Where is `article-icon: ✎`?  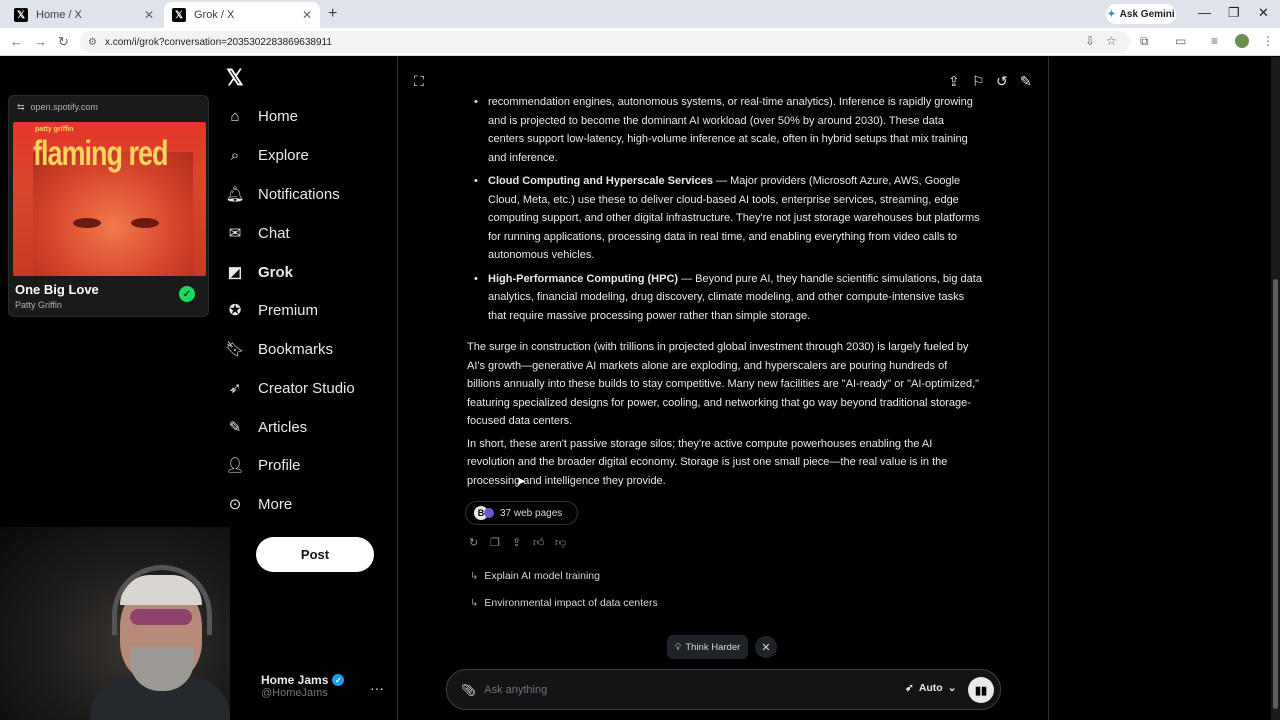 article-icon: ✎ is located at coordinates (235, 427).